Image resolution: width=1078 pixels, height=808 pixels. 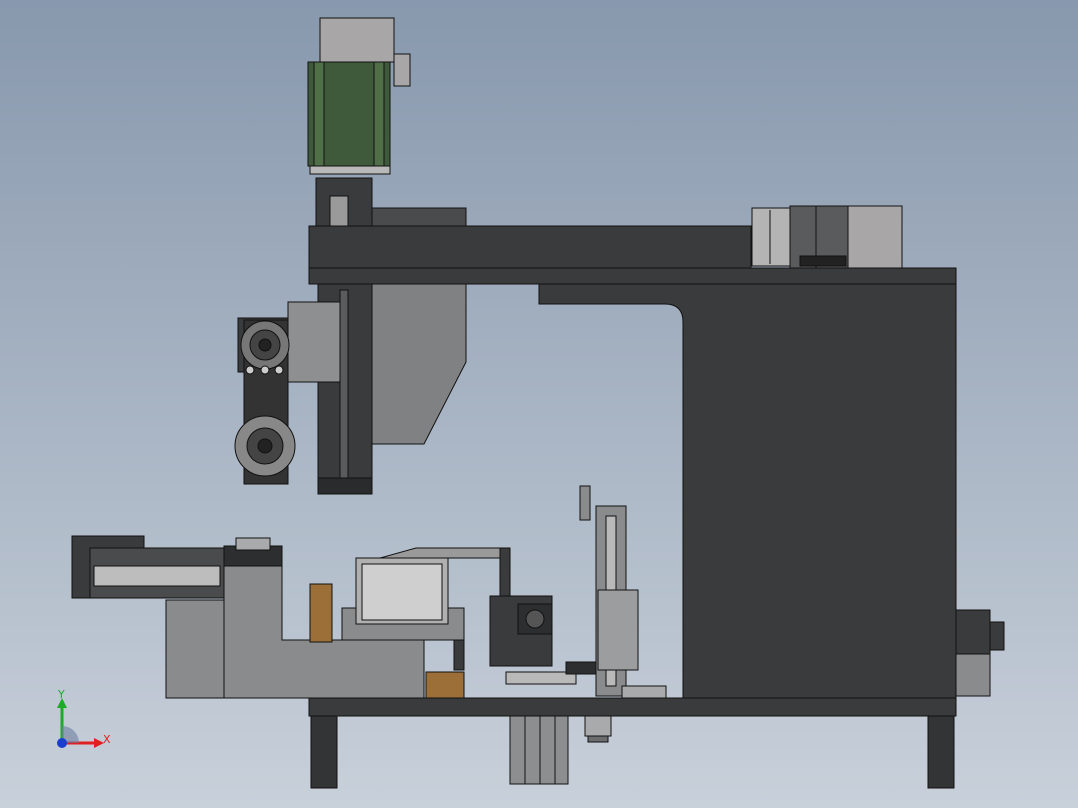 I want to click on machine-legs, so click(x=632, y=752).